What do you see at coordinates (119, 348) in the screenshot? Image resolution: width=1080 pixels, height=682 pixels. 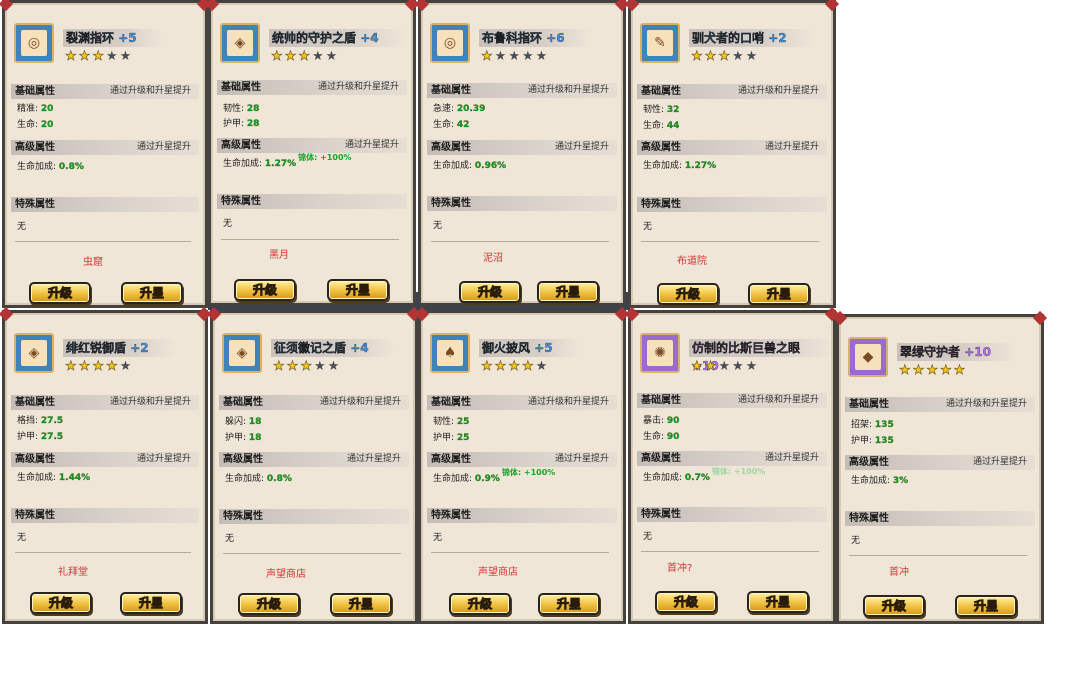 I see `item-title: 绯红锐御盾 +2` at bounding box center [119, 348].